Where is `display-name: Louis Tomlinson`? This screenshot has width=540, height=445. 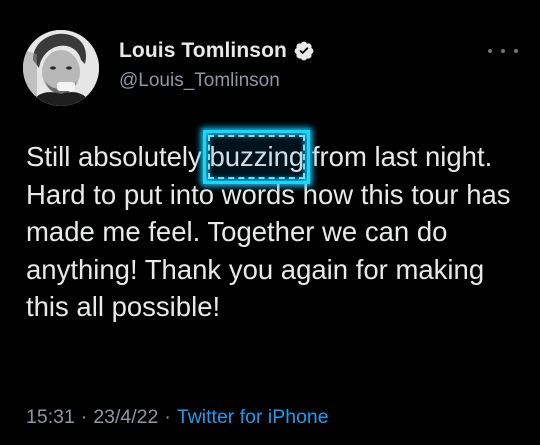
display-name: Louis Tomlinson is located at coordinates (203, 51).